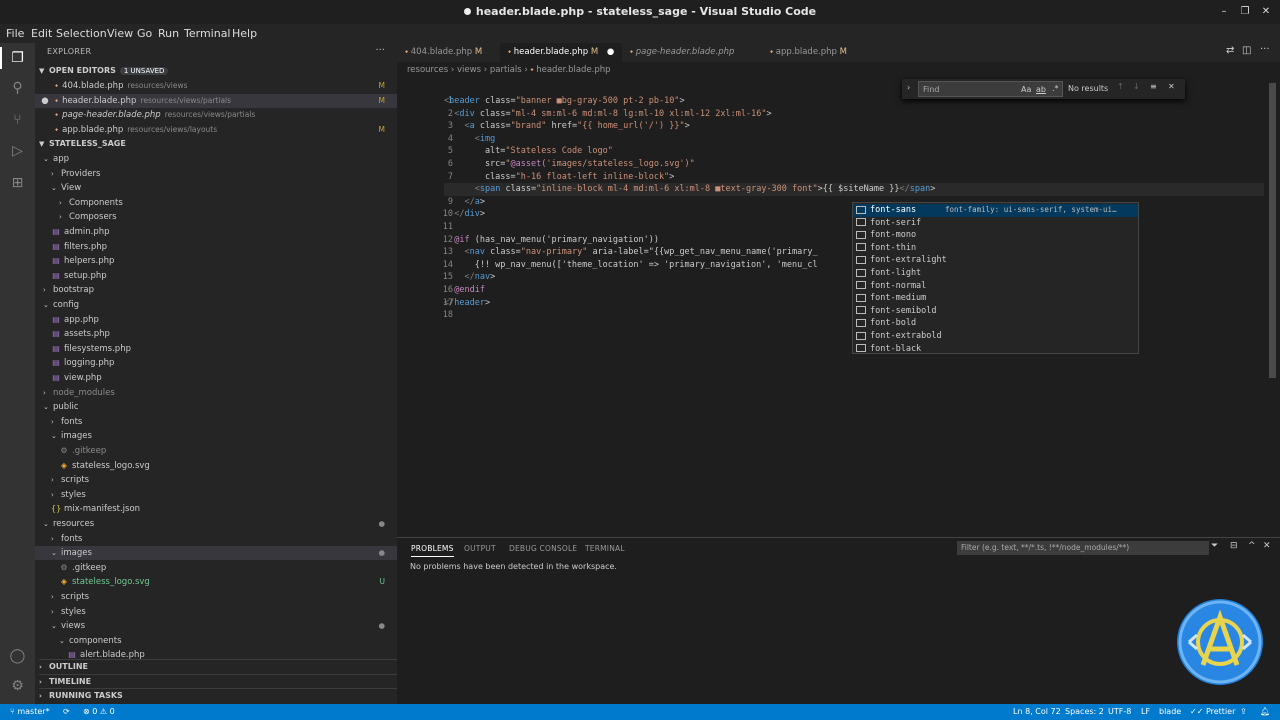 The image size is (1280, 720). I want to click on tree-item: {} mix-manifest.json, so click(216, 509).